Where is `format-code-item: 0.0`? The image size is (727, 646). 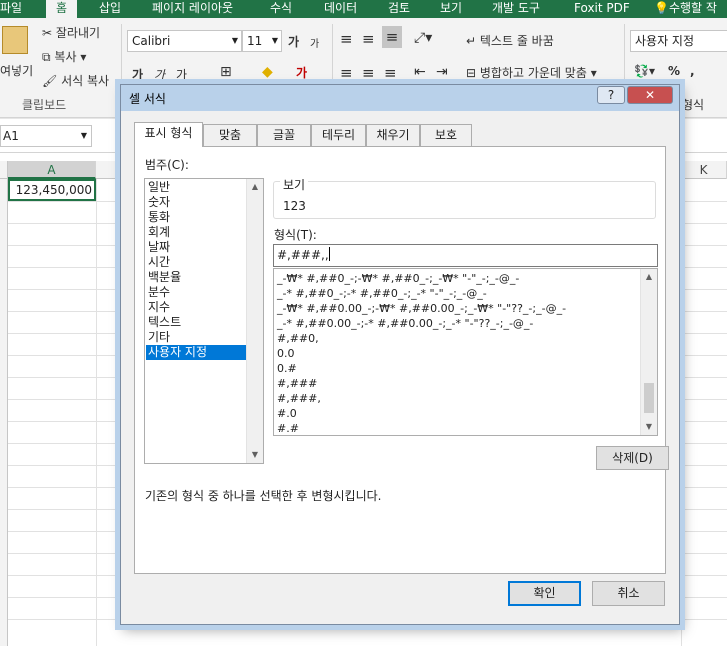 format-code-item: 0.0 is located at coordinates (286, 353).